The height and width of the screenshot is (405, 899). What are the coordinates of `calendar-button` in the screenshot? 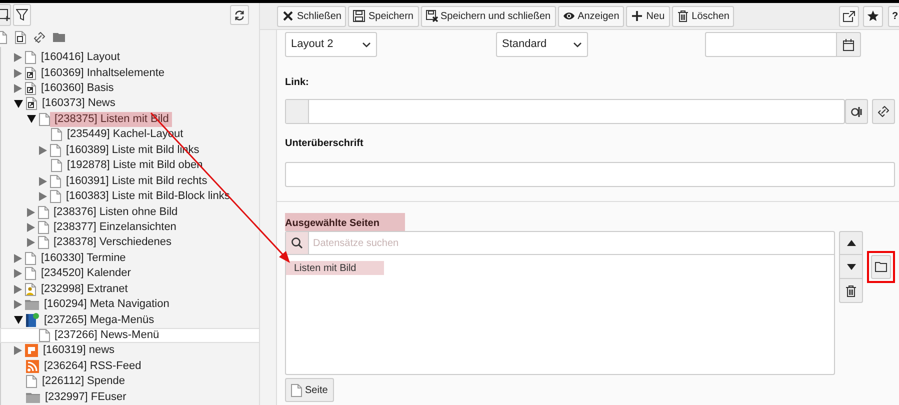 It's located at (849, 44).